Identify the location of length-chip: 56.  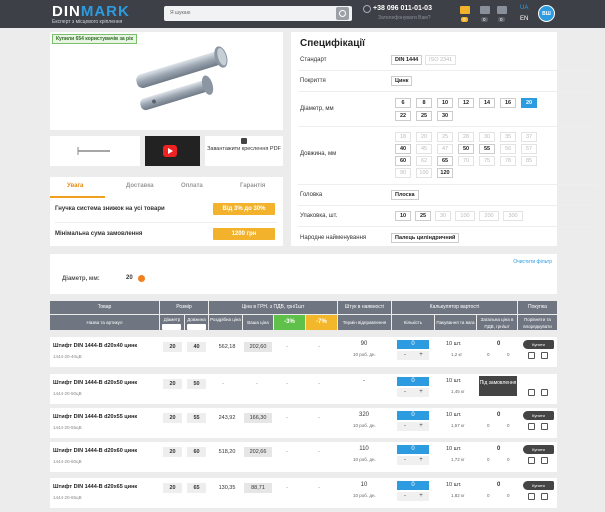
(508, 149).